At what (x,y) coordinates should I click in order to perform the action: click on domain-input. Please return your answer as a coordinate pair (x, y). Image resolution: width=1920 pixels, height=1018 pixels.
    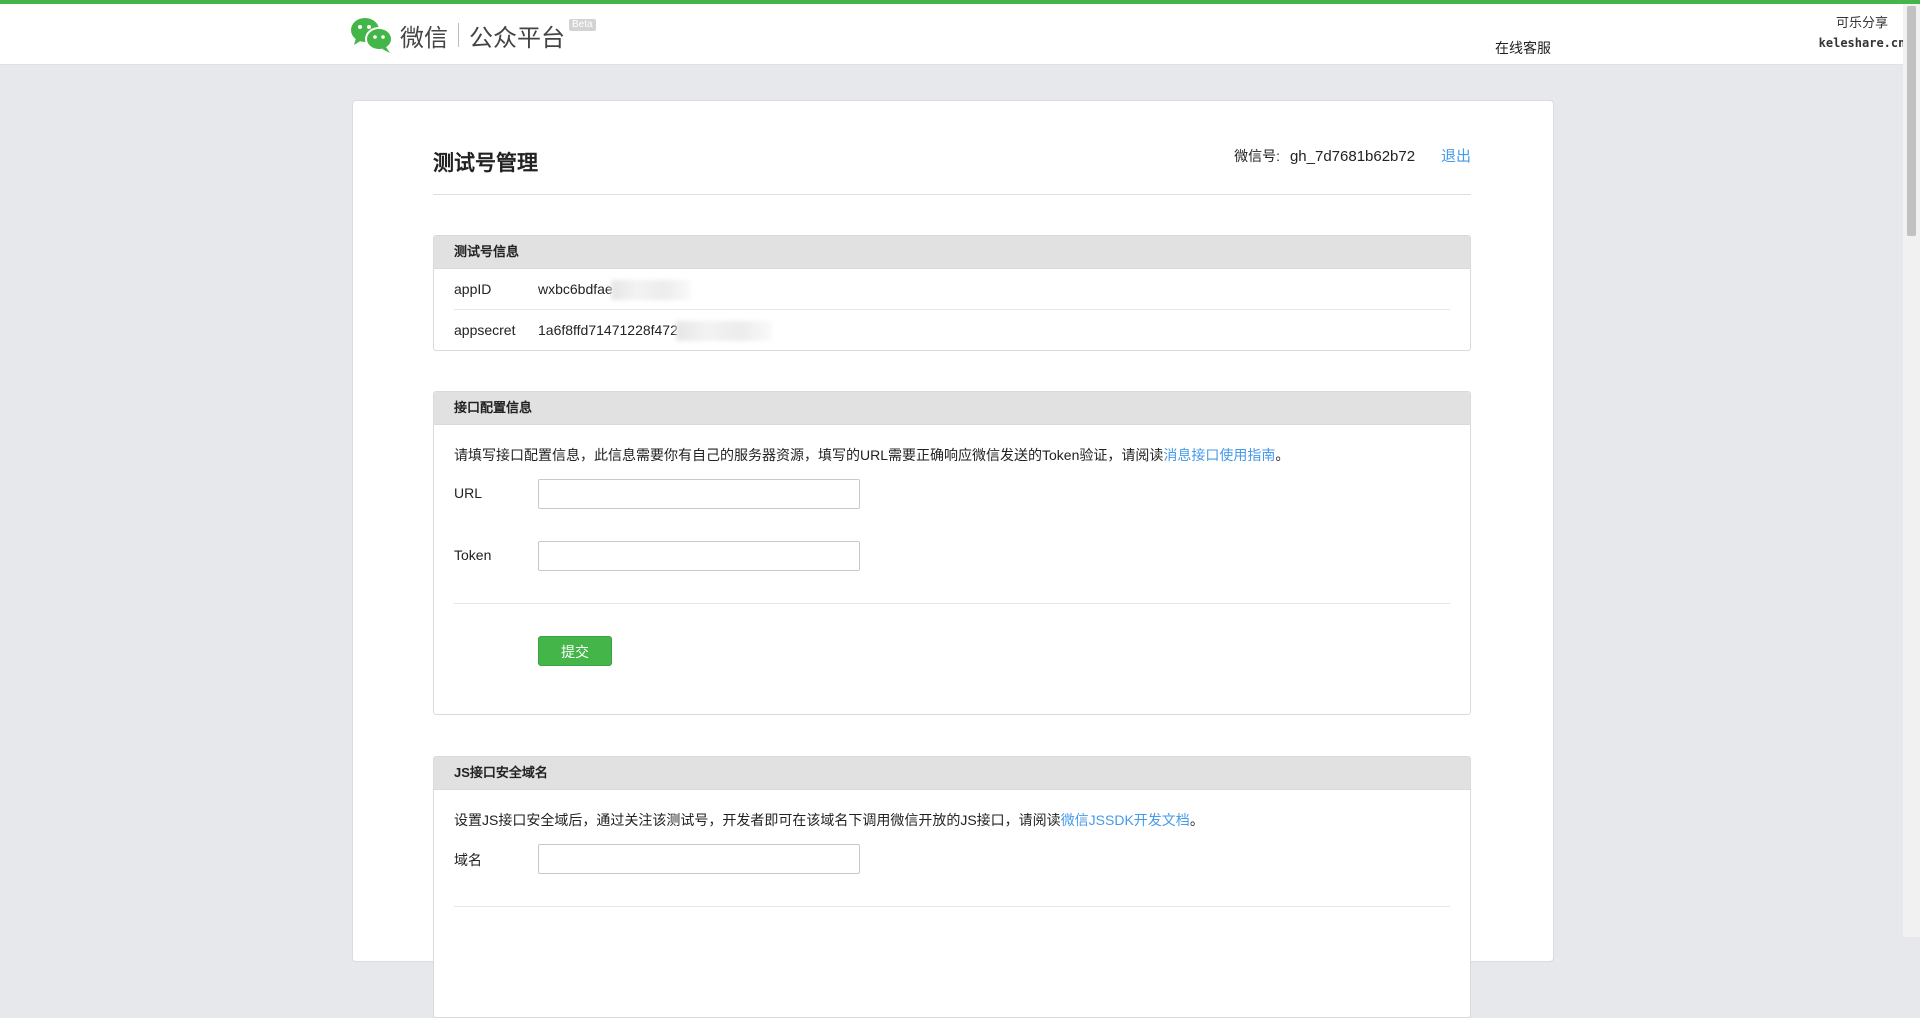
    Looking at the image, I should click on (699, 859).